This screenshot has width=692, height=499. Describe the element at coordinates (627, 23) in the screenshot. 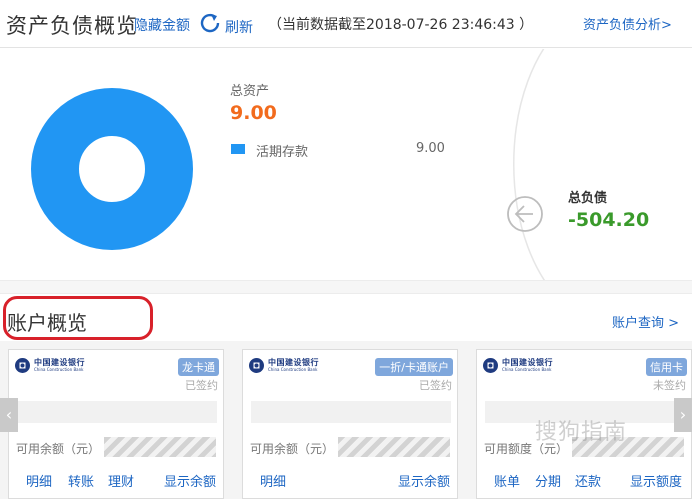

I see `asset-analysis-link: 资产负债分析>` at that location.